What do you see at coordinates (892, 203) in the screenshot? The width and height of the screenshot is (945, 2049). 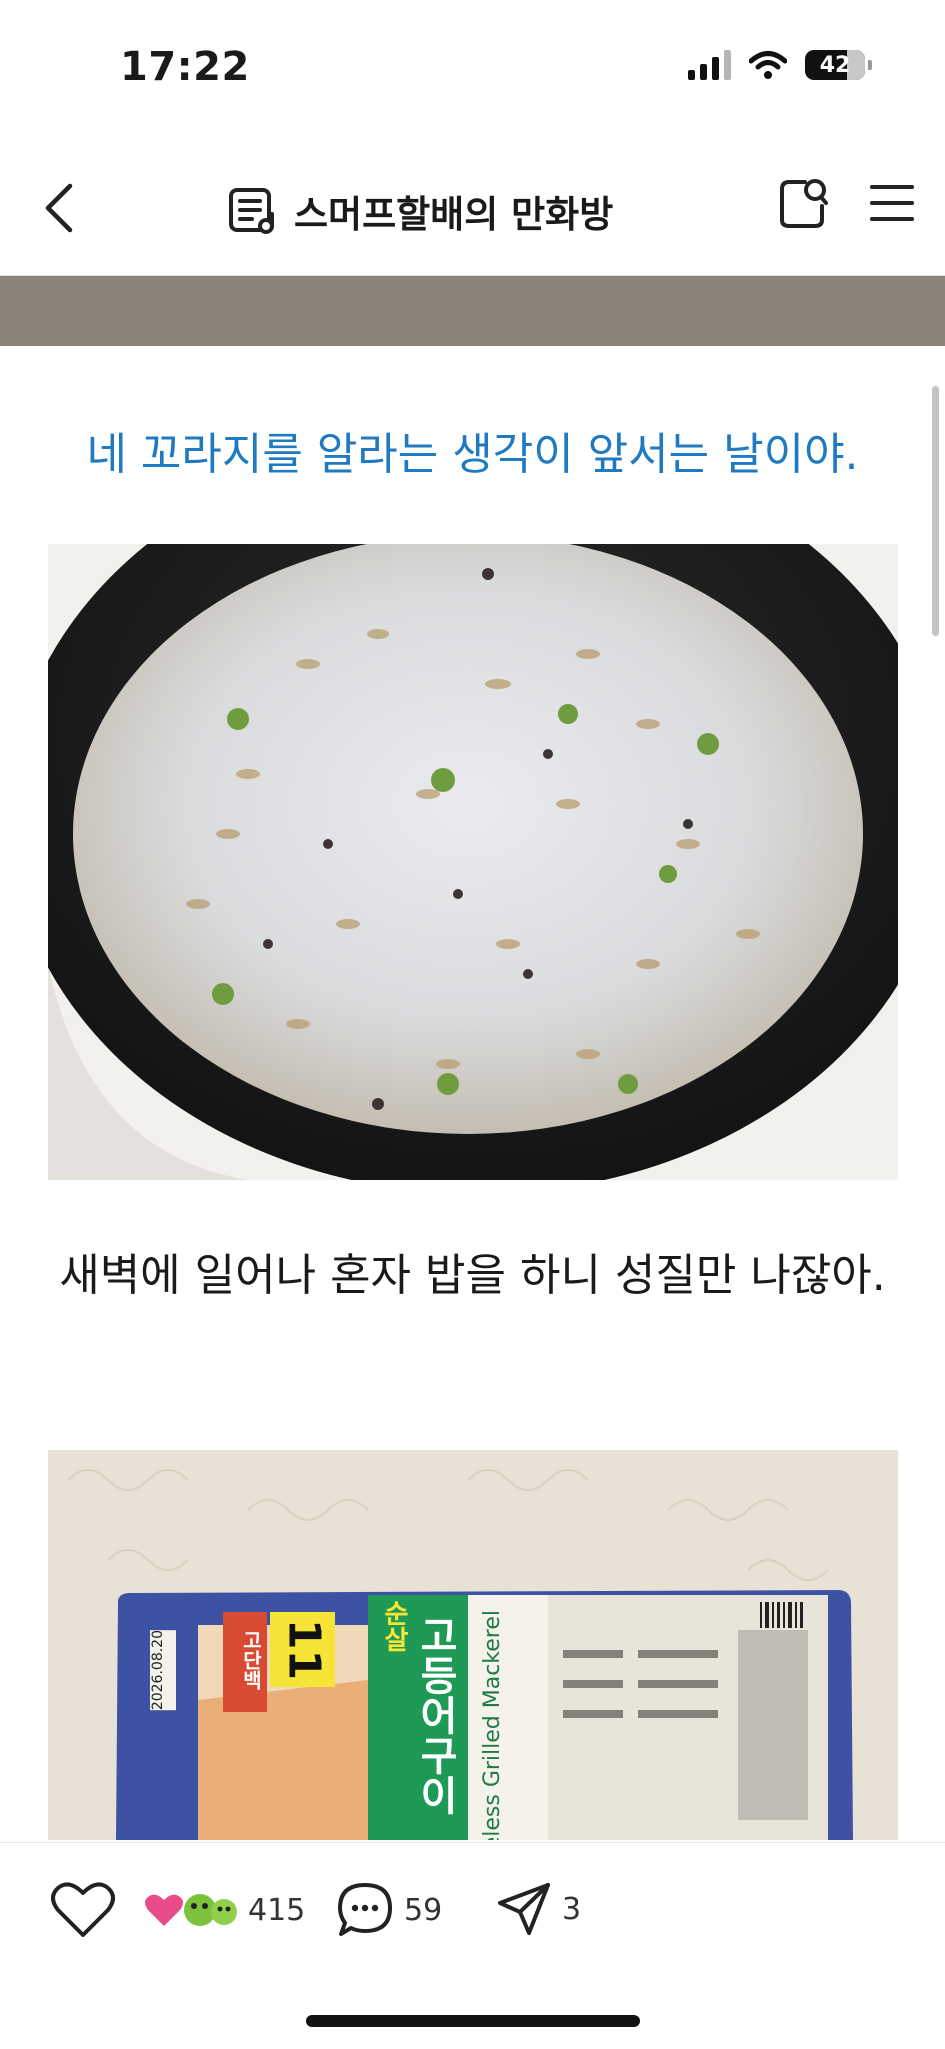 I see `menu-icon` at bounding box center [892, 203].